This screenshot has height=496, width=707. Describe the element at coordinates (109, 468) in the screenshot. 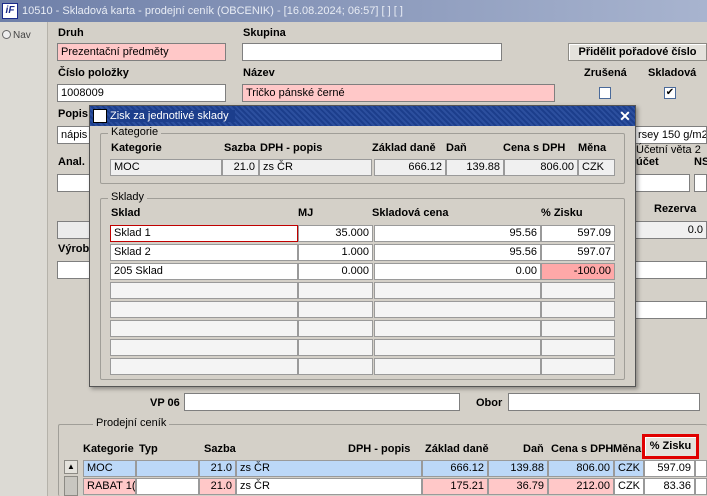

I see `cenik-r1-kategorie: MOC` at that location.